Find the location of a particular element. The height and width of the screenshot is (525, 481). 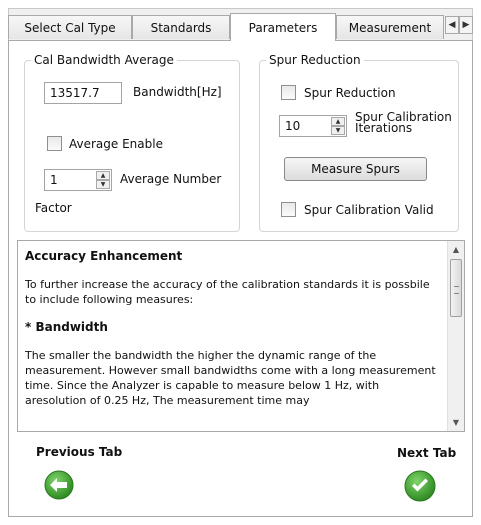

tab-scroll-arrows: ◀ ▶ is located at coordinates (459, 25).